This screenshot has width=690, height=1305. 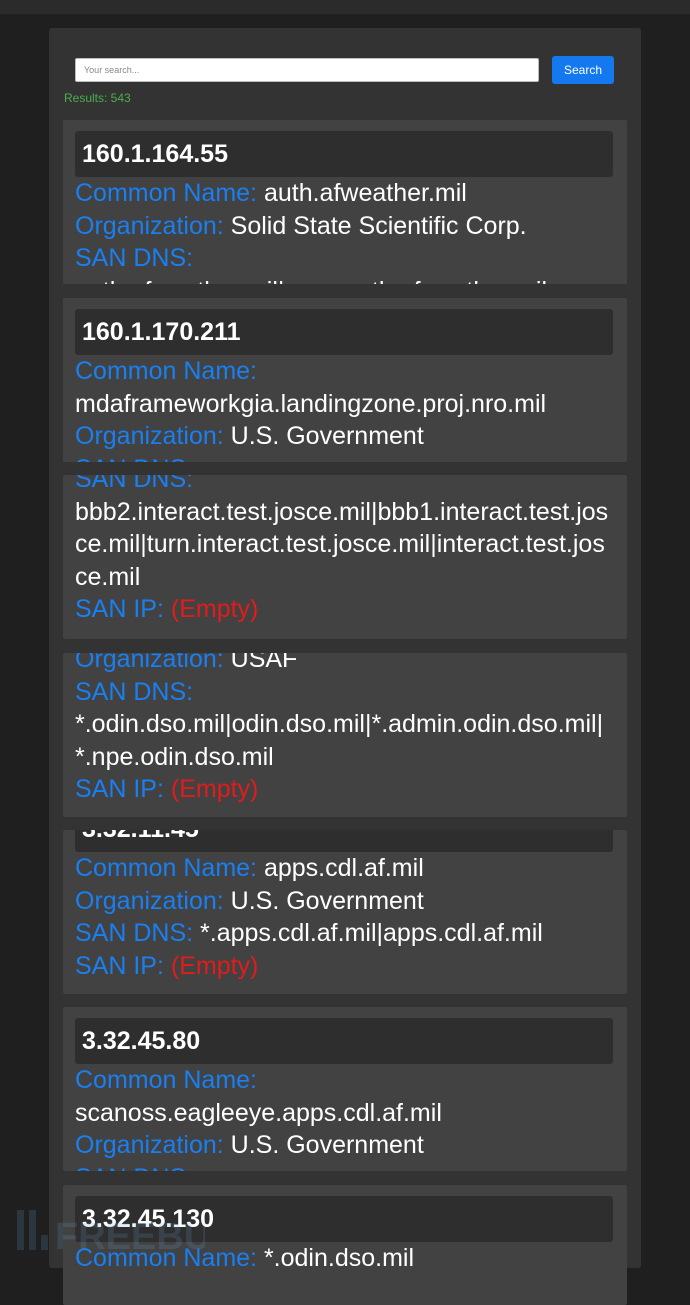 I want to click on common-name-value: apps.cdl.af.mil, so click(x=343, y=868).